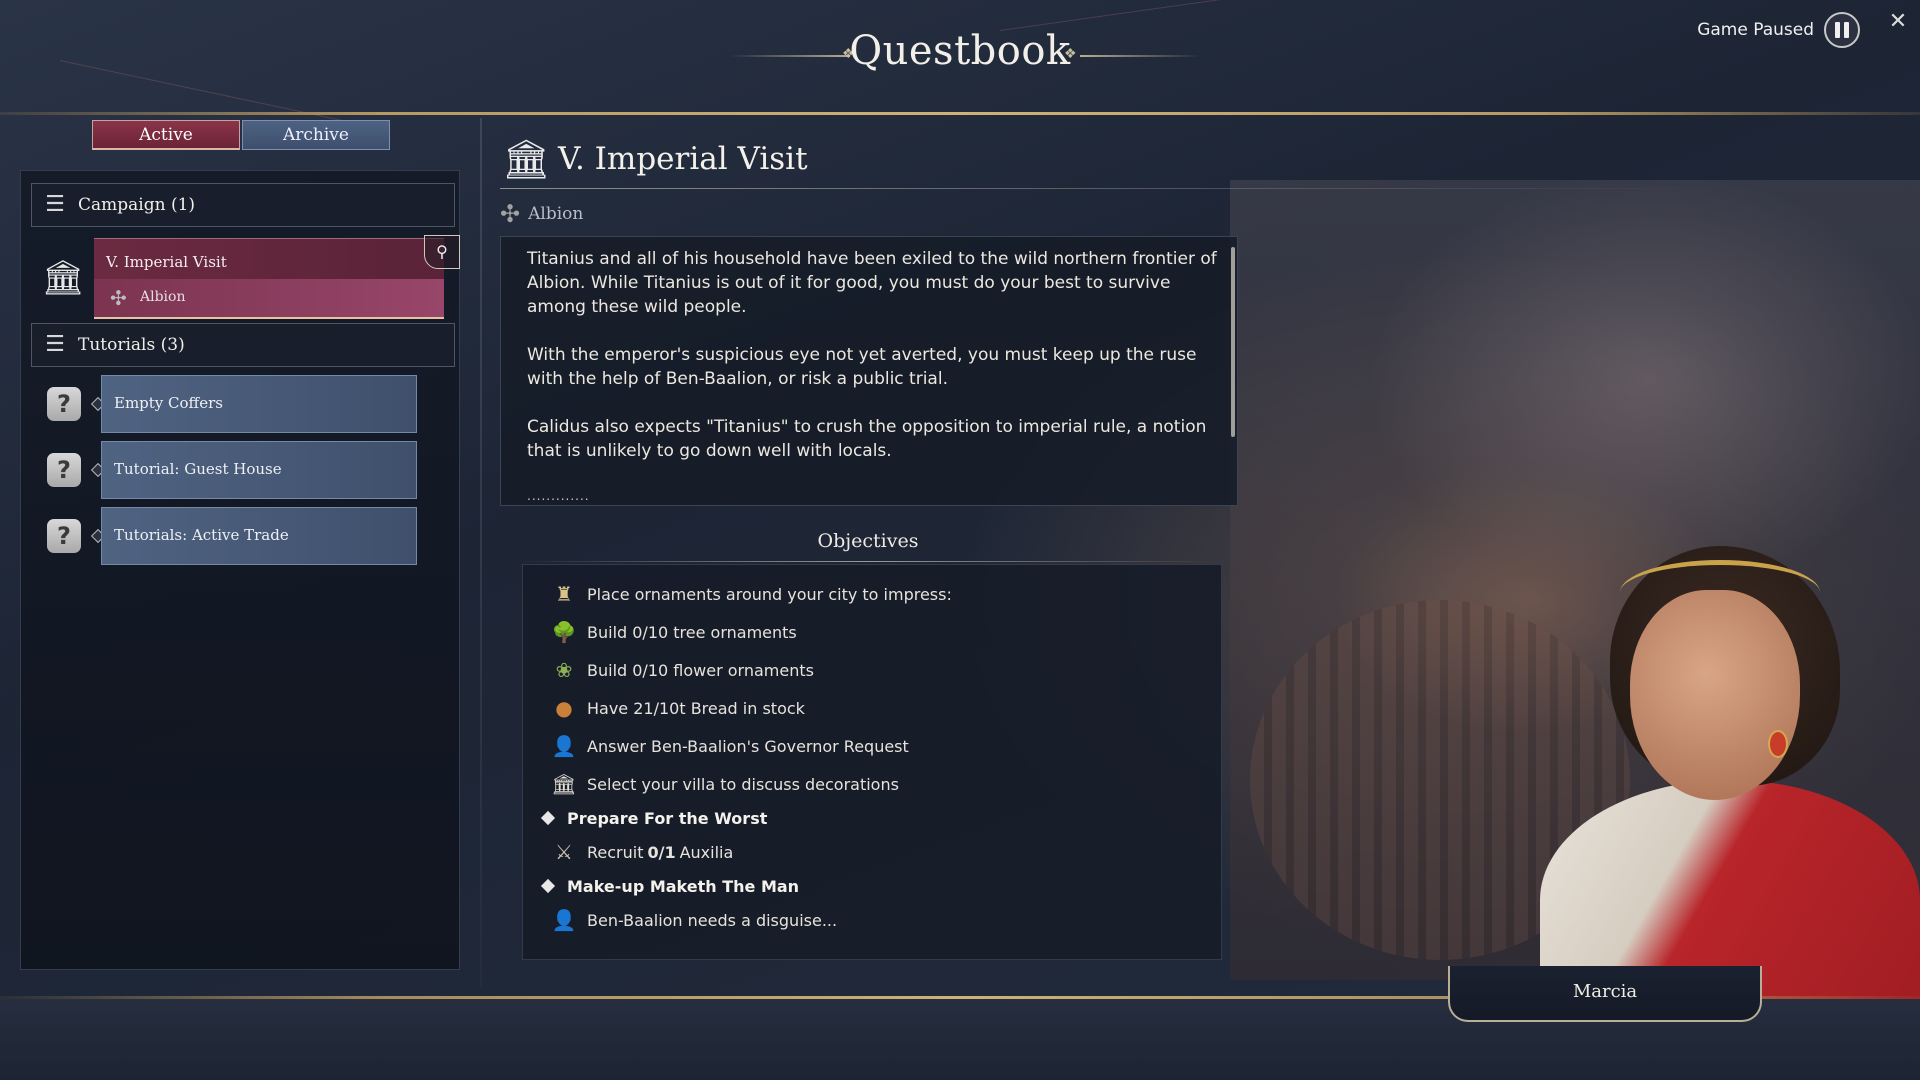 This screenshot has height=1080, width=1920. I want to click on quest-item-imperial-visit: 🏛 V. Imperial Visit ✣ Albion ⚲, so click(247, 277).